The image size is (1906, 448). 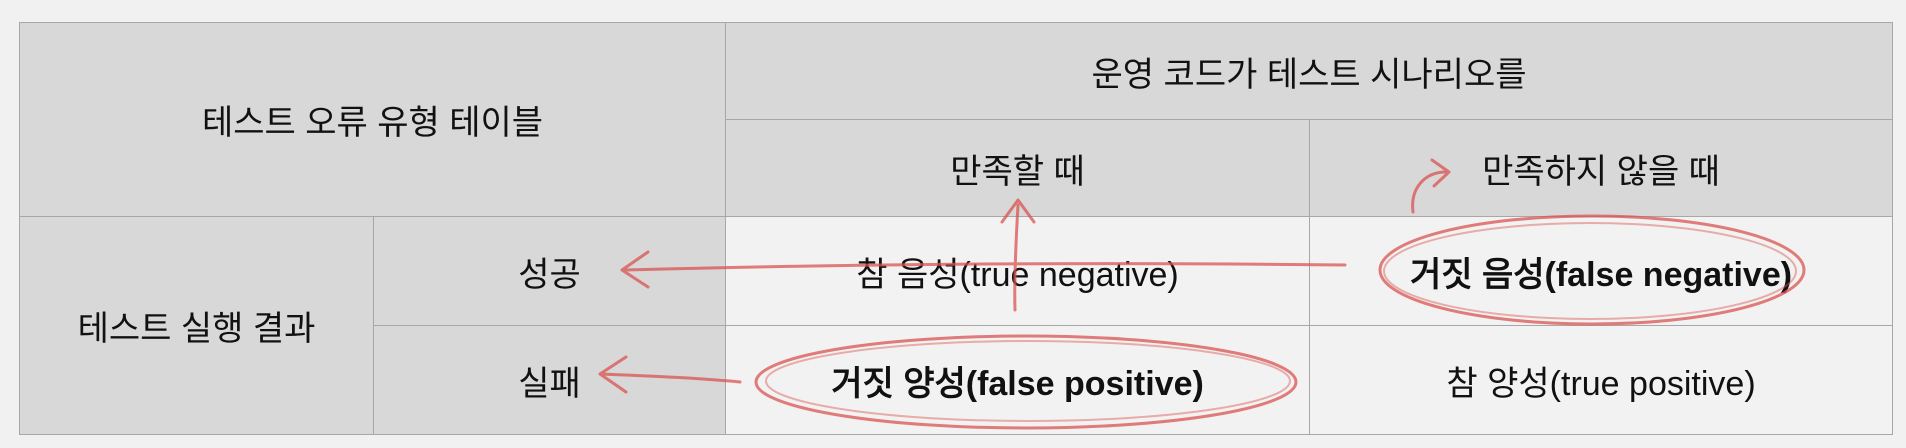 What do you see at coordinates (1601, 380) in the screenshot?
I see `cell-true-positive: 참 양성(true positive)` at bounding box center [1601, 380].